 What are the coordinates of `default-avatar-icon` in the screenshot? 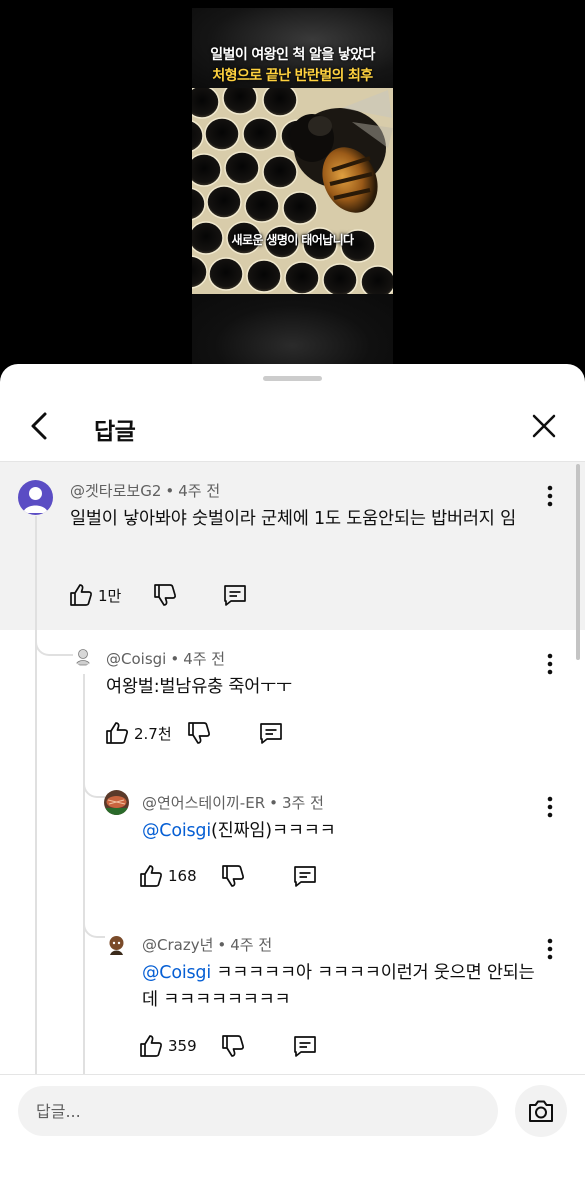 It's located at (35, 497).